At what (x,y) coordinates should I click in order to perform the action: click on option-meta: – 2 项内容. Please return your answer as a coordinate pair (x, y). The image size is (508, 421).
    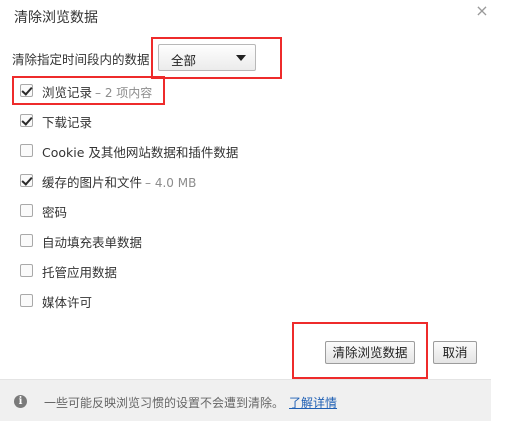
    Looking at the image, I should click on (124, 93).